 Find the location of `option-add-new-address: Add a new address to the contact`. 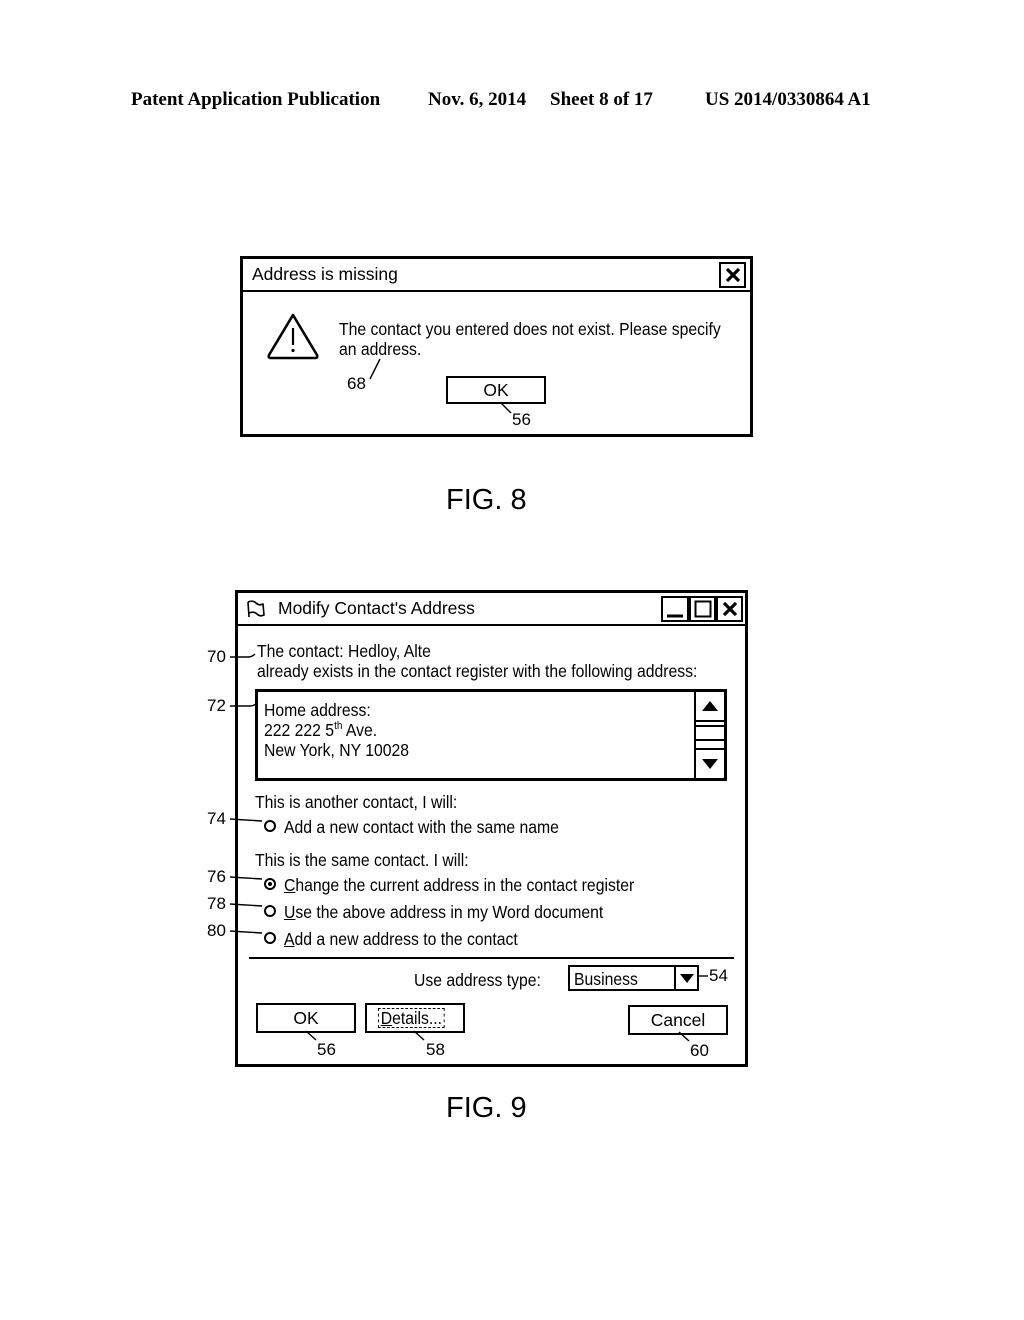

option-add-new-address: Add a new address to the contact is located at coordinates (494, 939).